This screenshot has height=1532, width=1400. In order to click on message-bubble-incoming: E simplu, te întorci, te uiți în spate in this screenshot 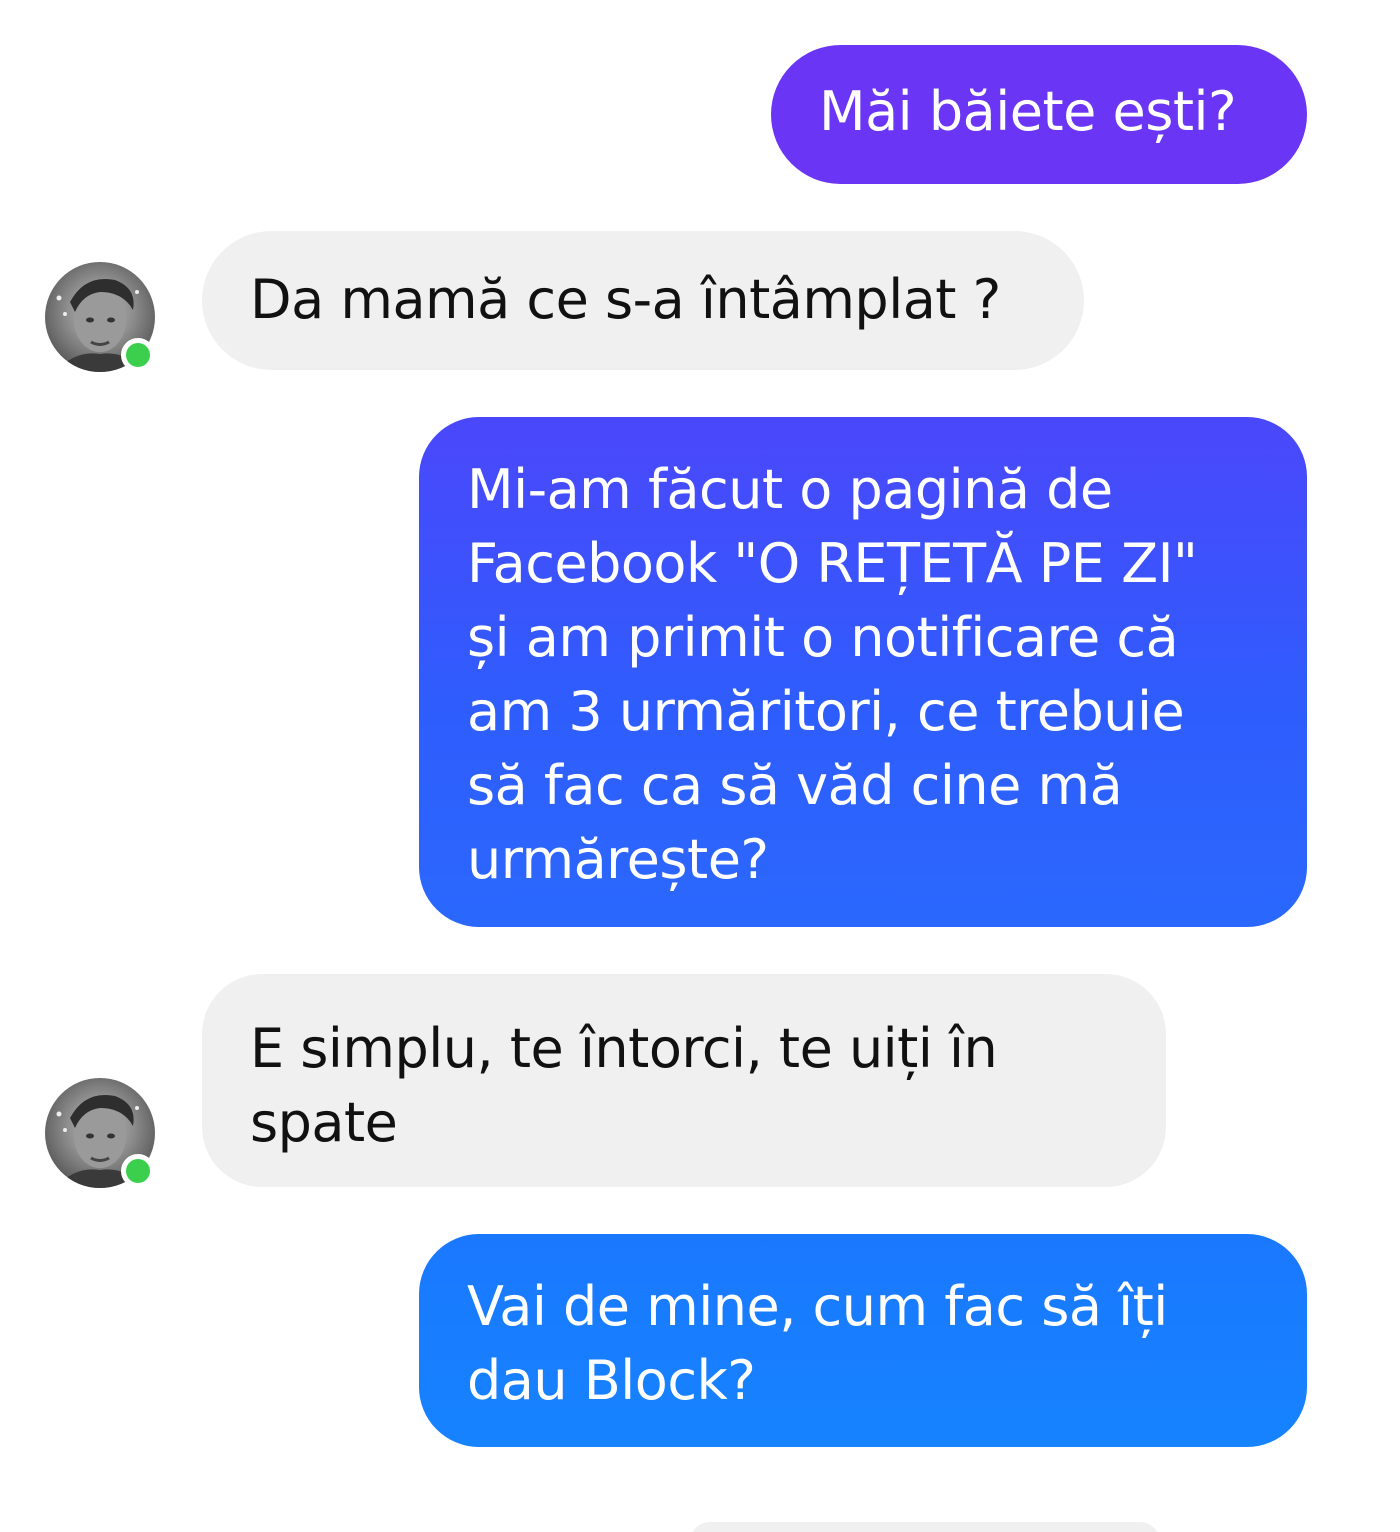, I will do `click(684, 1080)`.